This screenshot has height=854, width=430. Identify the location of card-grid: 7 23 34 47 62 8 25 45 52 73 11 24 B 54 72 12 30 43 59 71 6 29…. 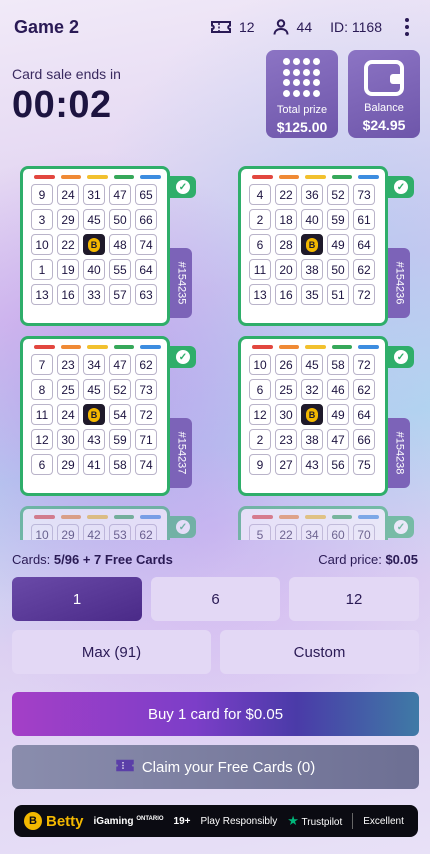
(96, 414).